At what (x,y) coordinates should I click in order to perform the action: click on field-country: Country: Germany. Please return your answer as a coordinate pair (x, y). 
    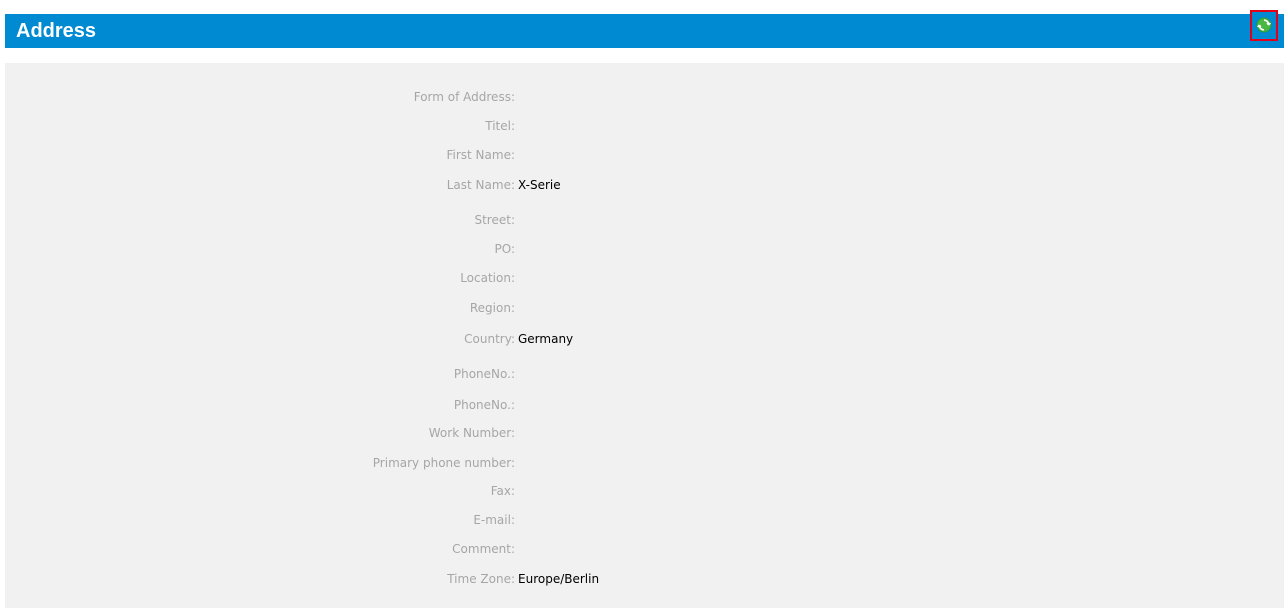
    Looking at the image, I should click on (644, 339).